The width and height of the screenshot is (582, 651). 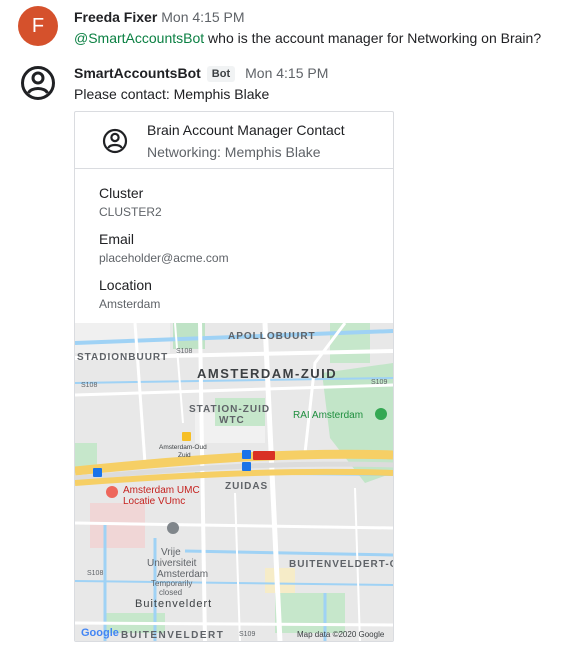 What do you see at coordinates (161, 490) in the screenshot?
I see `map-label-umc: Amsterdam UMC` at bounding box center [161, 490].